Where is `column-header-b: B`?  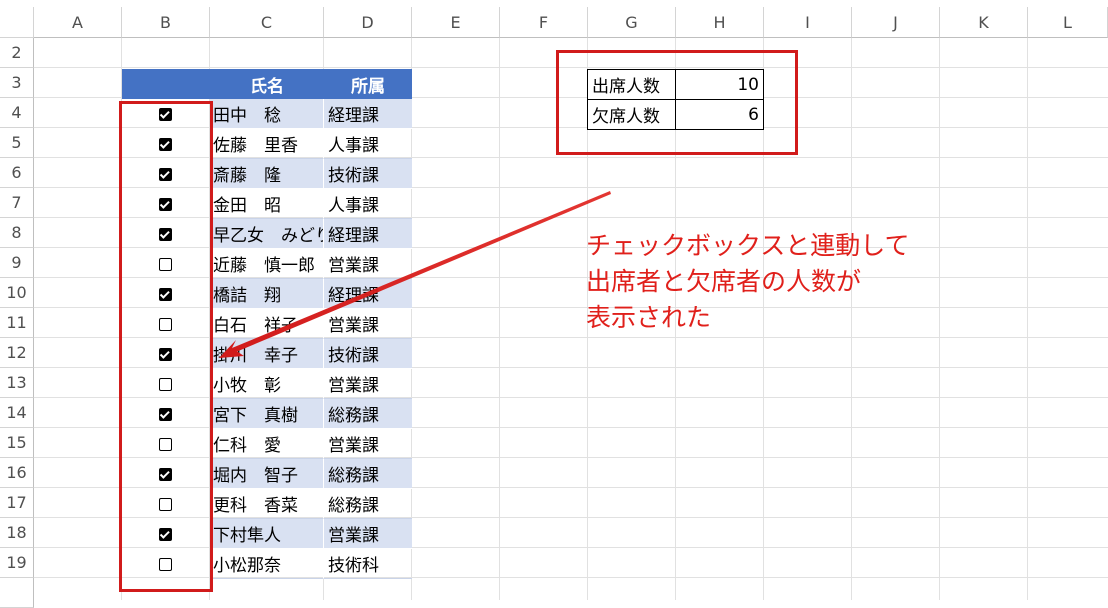
column-header-b: B is located at coordinates (166, 22).